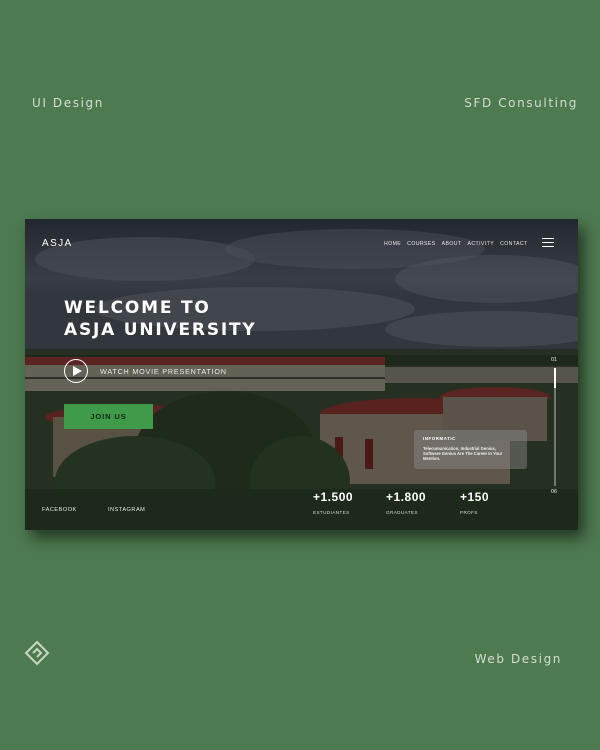 This screenshot has height=750, width=600. Describe the element at coordinates (59, 510) in the screenshot. I see `facebook-link: FACEBOOK` at that location.